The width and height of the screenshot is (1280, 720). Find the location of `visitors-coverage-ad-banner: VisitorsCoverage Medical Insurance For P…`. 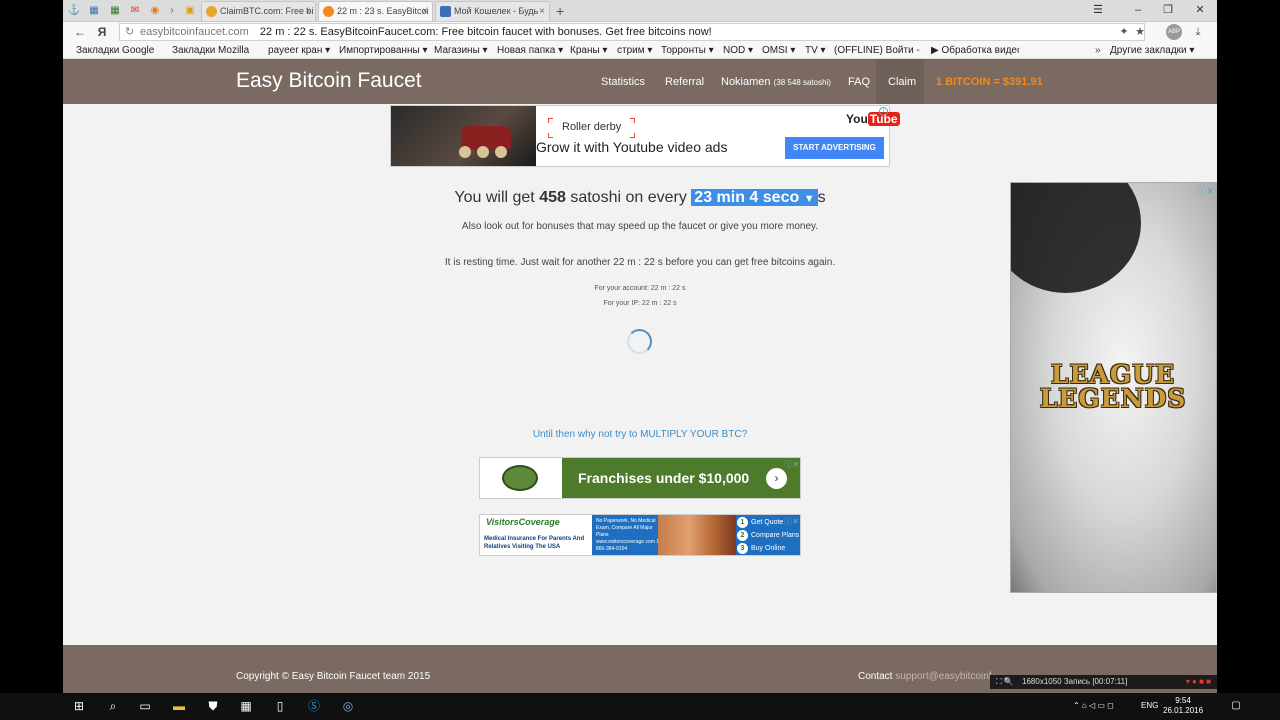

visitors-coverage-ad-banner: VisitorsCoverage Medical Insurance For P… is located at coordinates (640, 535).